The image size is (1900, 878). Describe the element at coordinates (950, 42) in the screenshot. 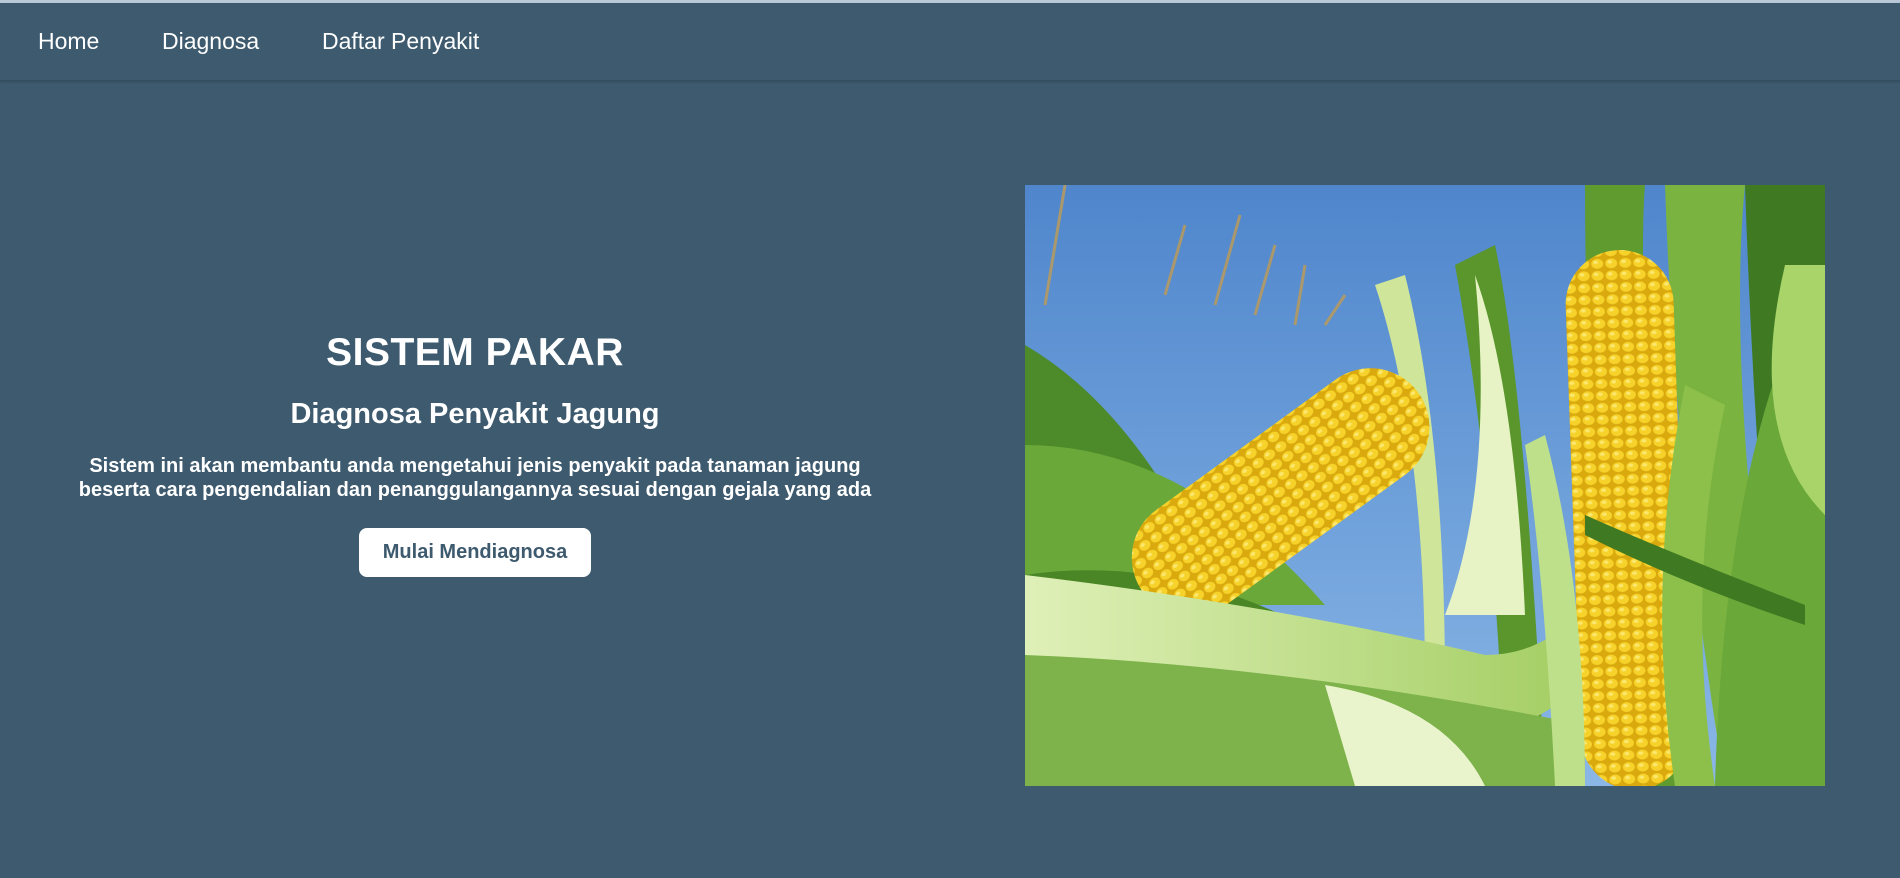

I see `navbar: Home Diagnosa Daftar Penyakit` at that location.